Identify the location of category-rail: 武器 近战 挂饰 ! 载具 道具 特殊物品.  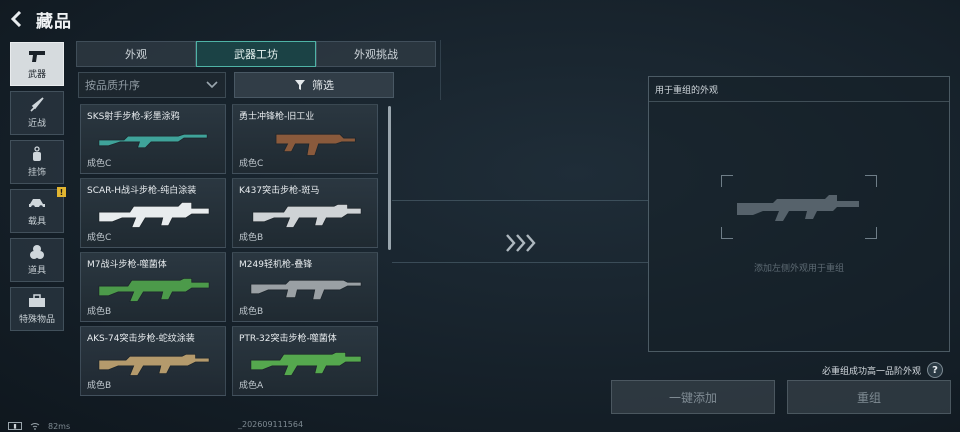
(38, 189).